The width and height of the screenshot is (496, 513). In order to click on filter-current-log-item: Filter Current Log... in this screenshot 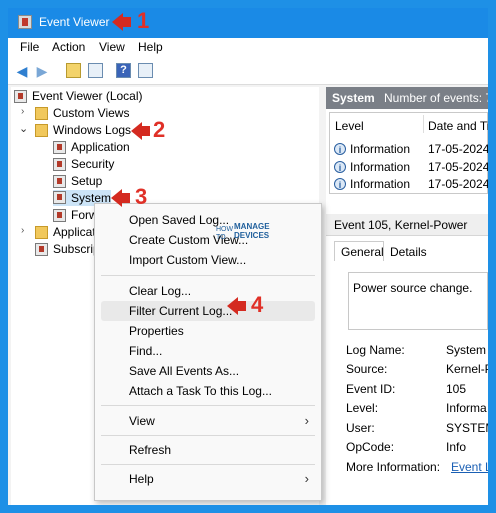, I will do `click(208, 311)`.